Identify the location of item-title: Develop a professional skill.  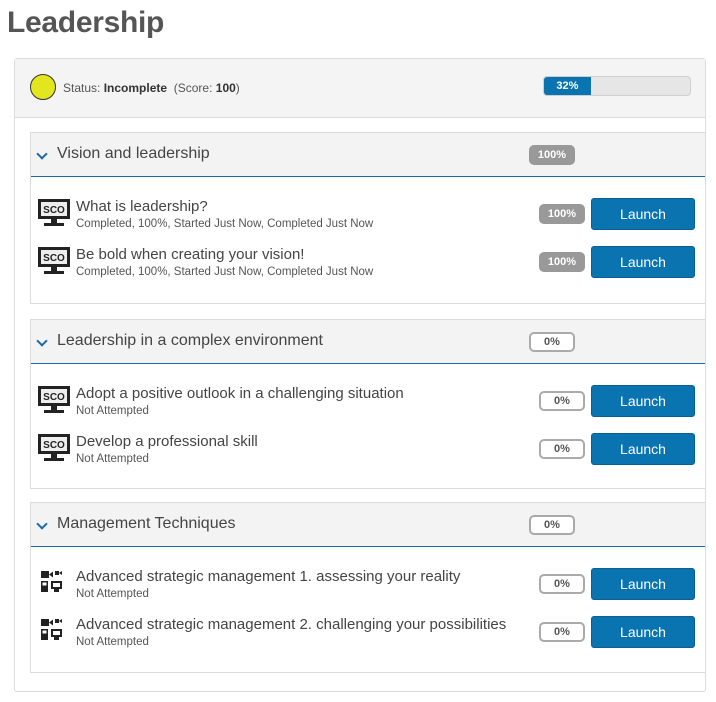
(167, 441).